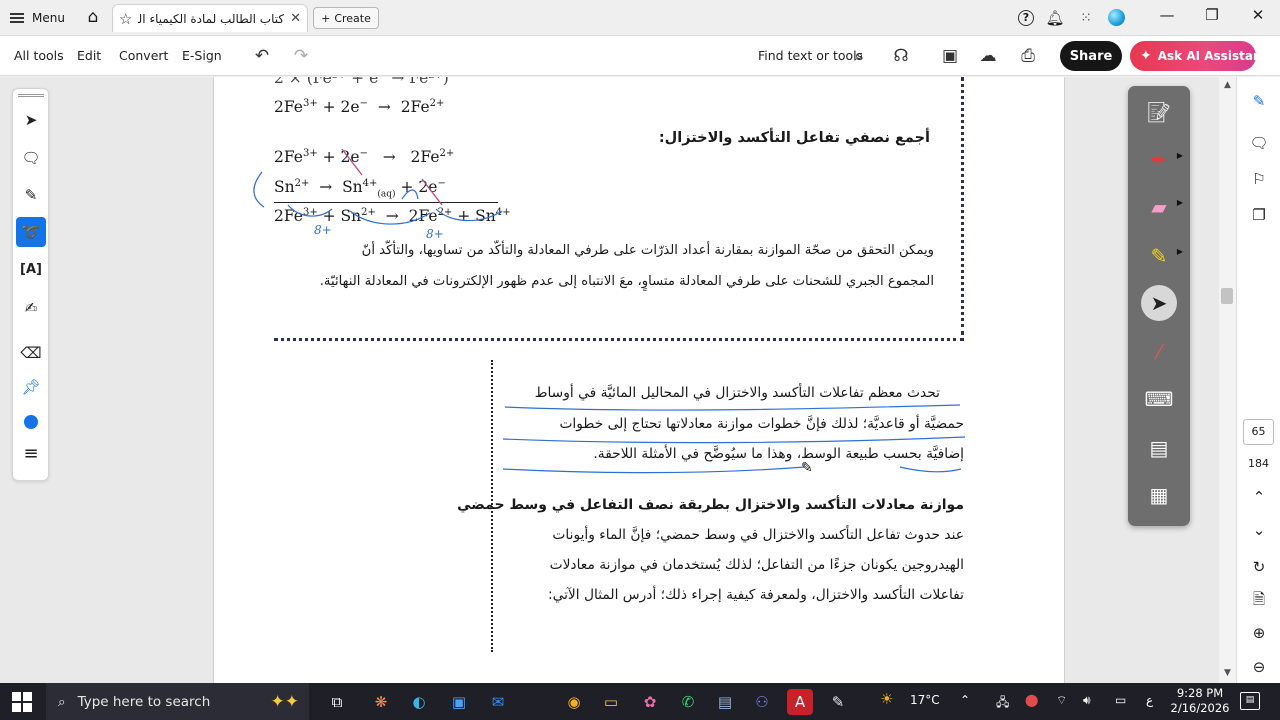 This screenshot has width=1280, height=720. I want to click on copilot-icon: ❋, so click(381, 702).